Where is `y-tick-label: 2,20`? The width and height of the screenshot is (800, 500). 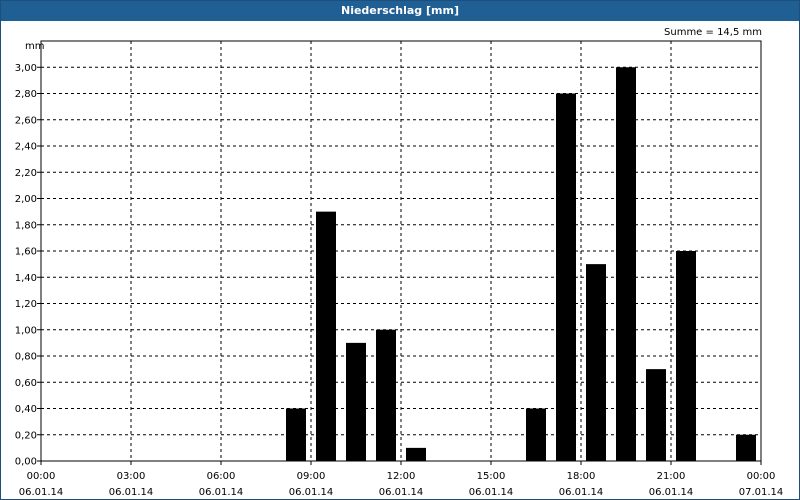
y-tick-label: 2,20 is located at coordinates (26, 173).